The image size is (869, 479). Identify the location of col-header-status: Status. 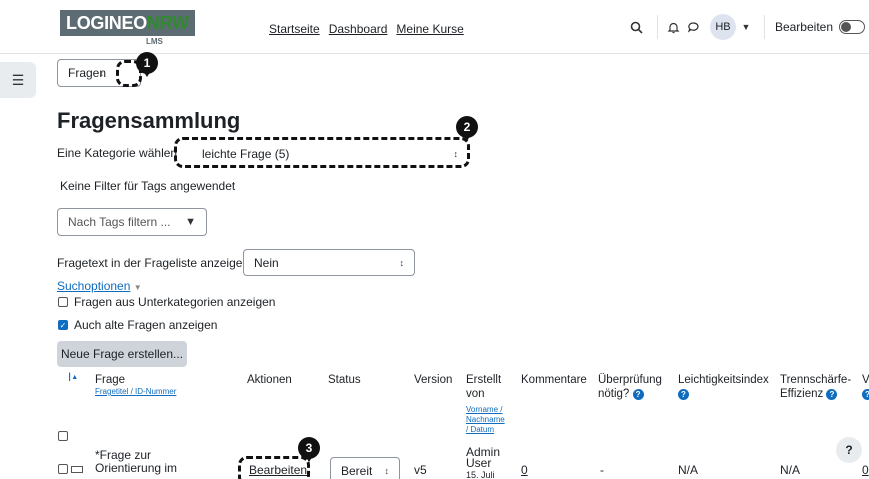
(344, 380).